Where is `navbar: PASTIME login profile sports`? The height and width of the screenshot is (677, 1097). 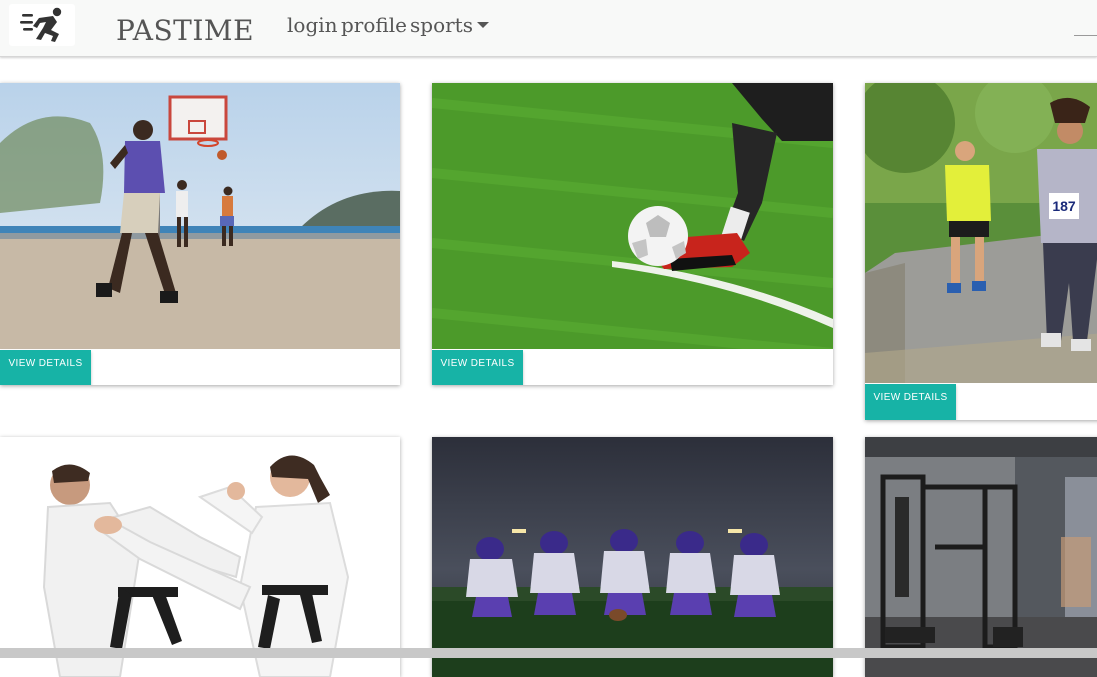
navbar: PASTIME login profile sports is located at coordinates (548, 28).